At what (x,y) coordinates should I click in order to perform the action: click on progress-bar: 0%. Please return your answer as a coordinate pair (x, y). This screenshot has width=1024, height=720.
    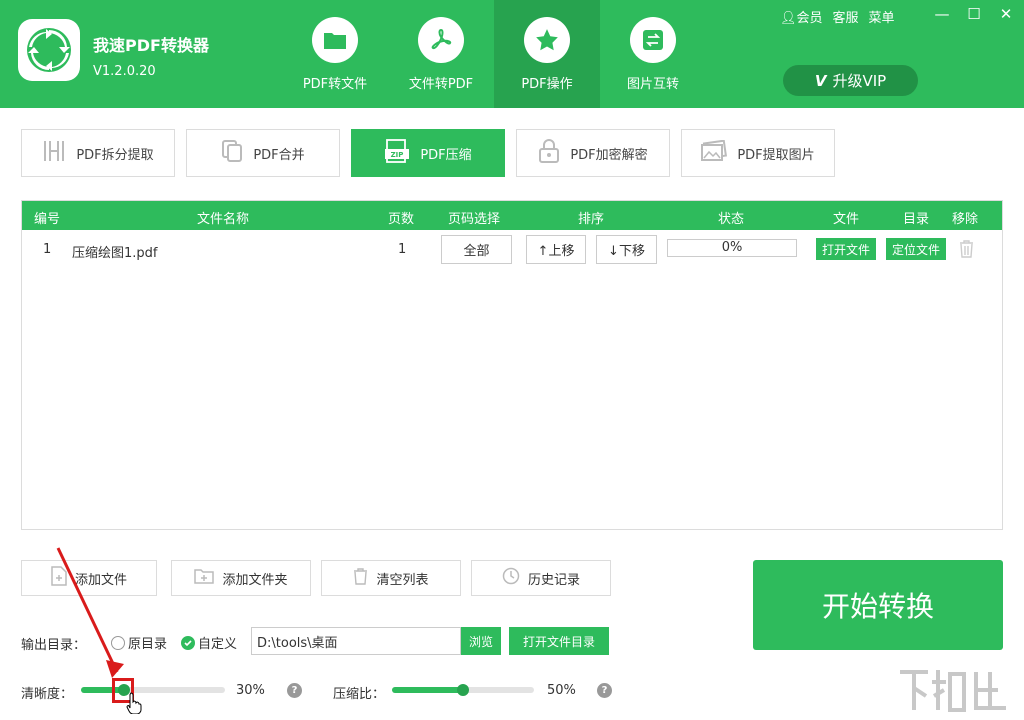
    Looking at the image, I should click on (732, 248).